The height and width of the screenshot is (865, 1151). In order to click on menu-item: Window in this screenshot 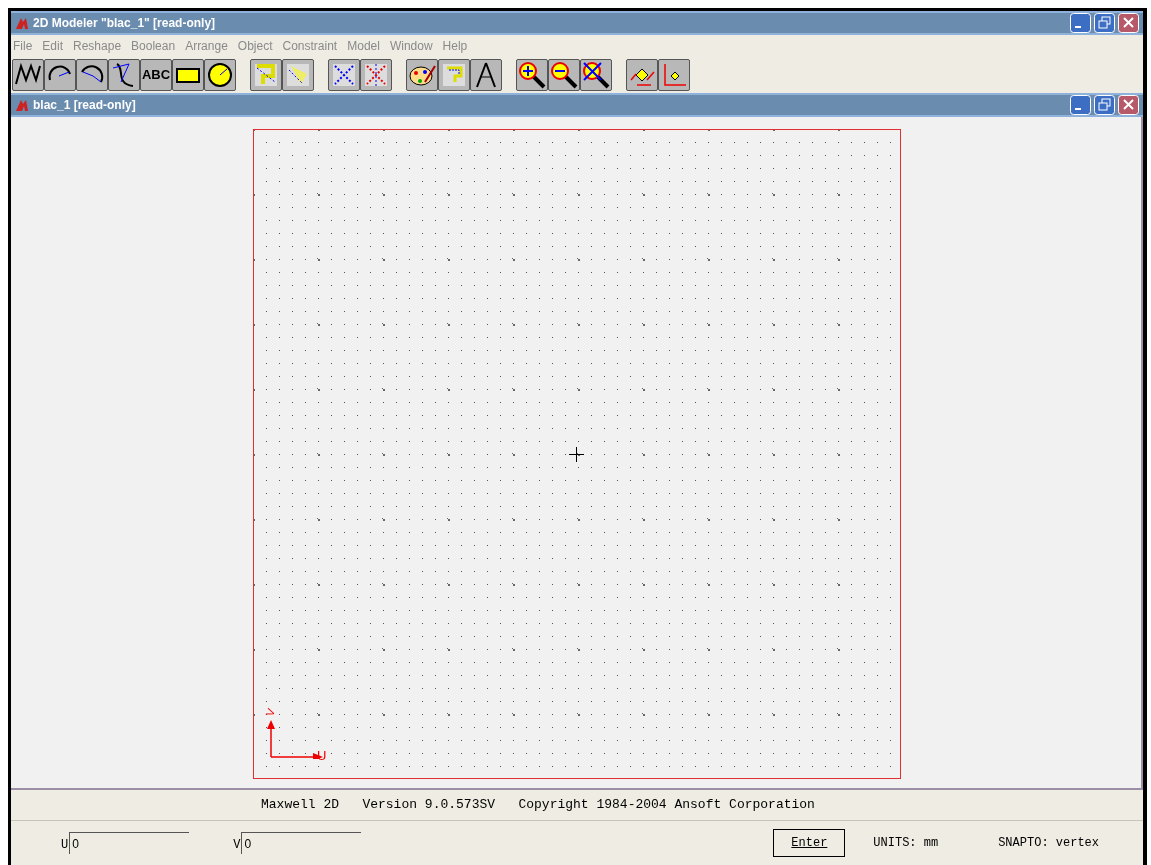, I will do `click(411, 46)`.